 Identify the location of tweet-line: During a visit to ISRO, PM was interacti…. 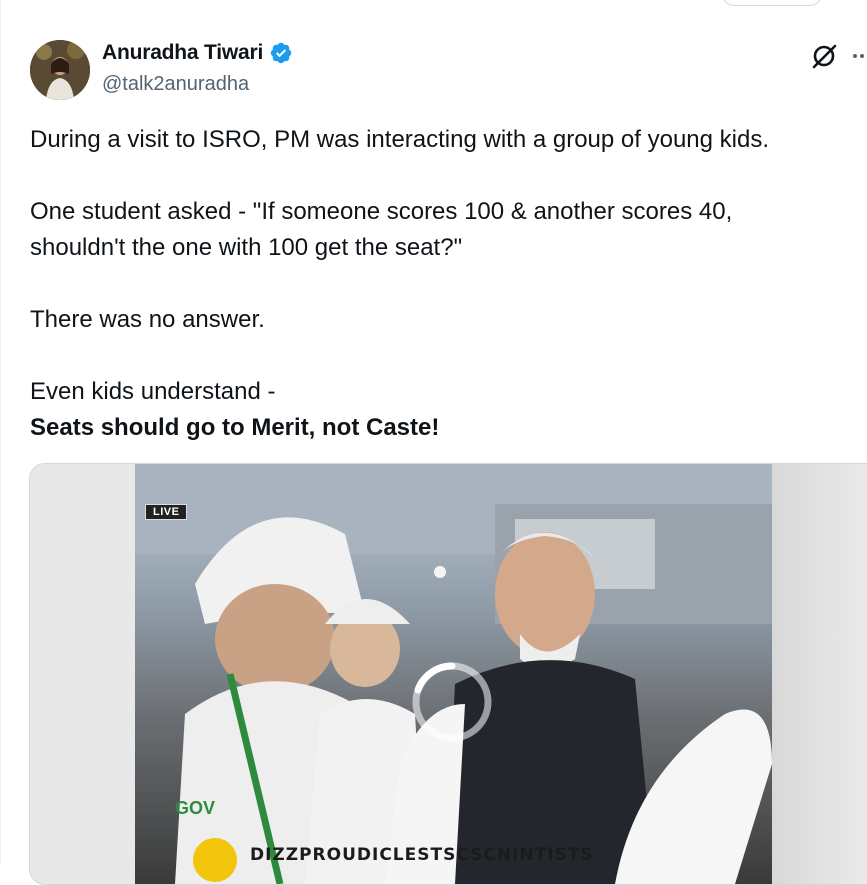
(399, 139).